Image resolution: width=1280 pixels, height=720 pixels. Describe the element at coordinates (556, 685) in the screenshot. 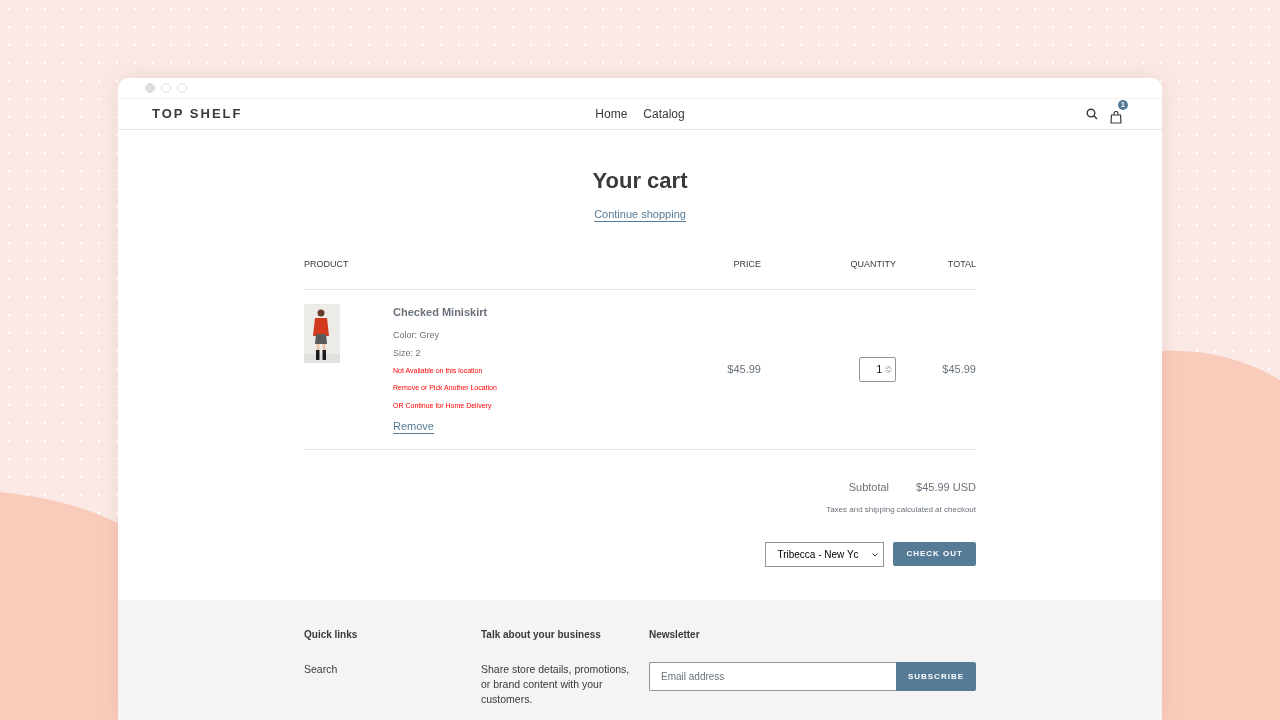

I see `footer-text: Share store details, promotions, or brand content with your customers.` at that location.